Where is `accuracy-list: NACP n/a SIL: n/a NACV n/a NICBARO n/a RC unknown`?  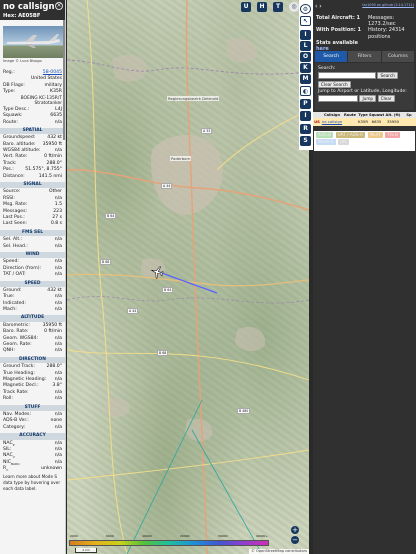
accuracy-list: NACP n/a SIL: n/a NACV n/a NICBARO n/a RC unknown is located at coordinates (32, 457).